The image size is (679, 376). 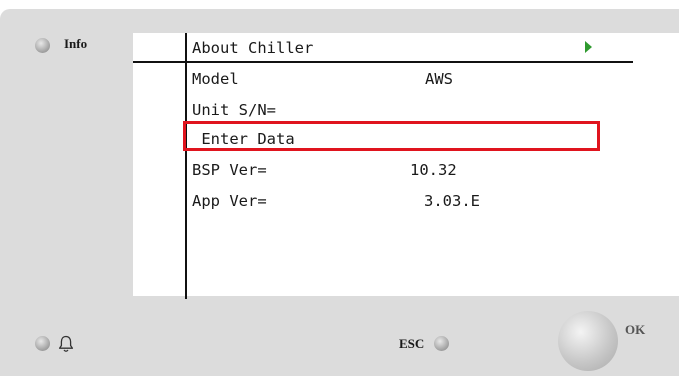 What do you see at coordinates (253, 48) in the screenshot?
I see `screen-title: About Chiller` at bounding box center [253, 48].